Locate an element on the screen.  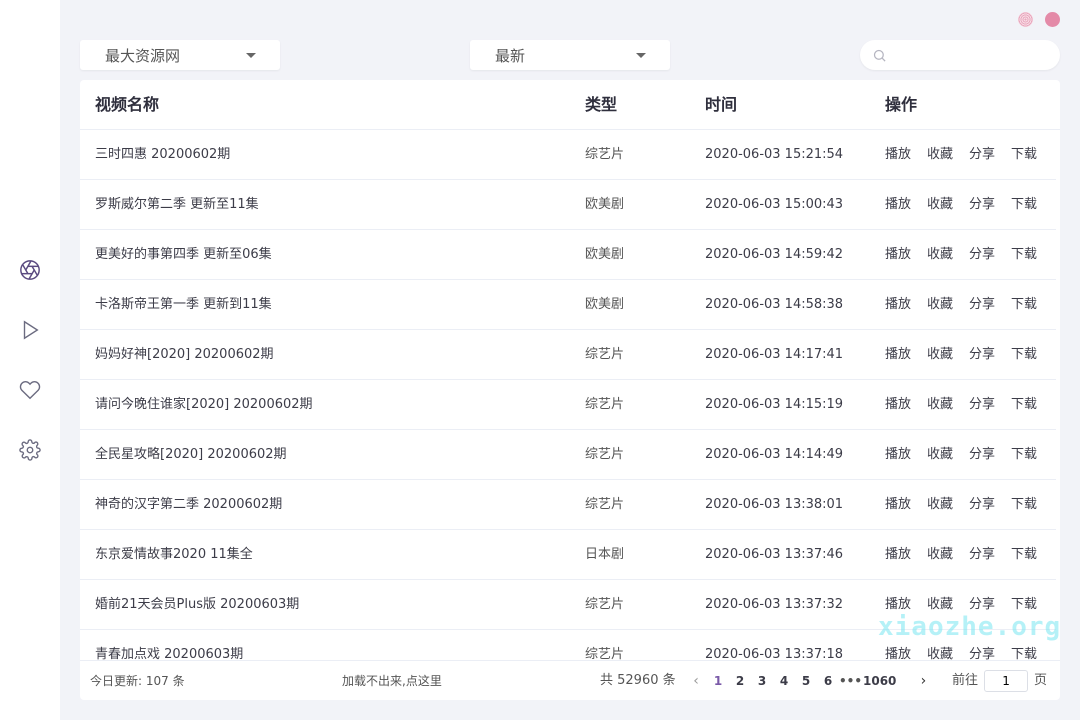
page-1: 1 is located at coordinates (718, 681).